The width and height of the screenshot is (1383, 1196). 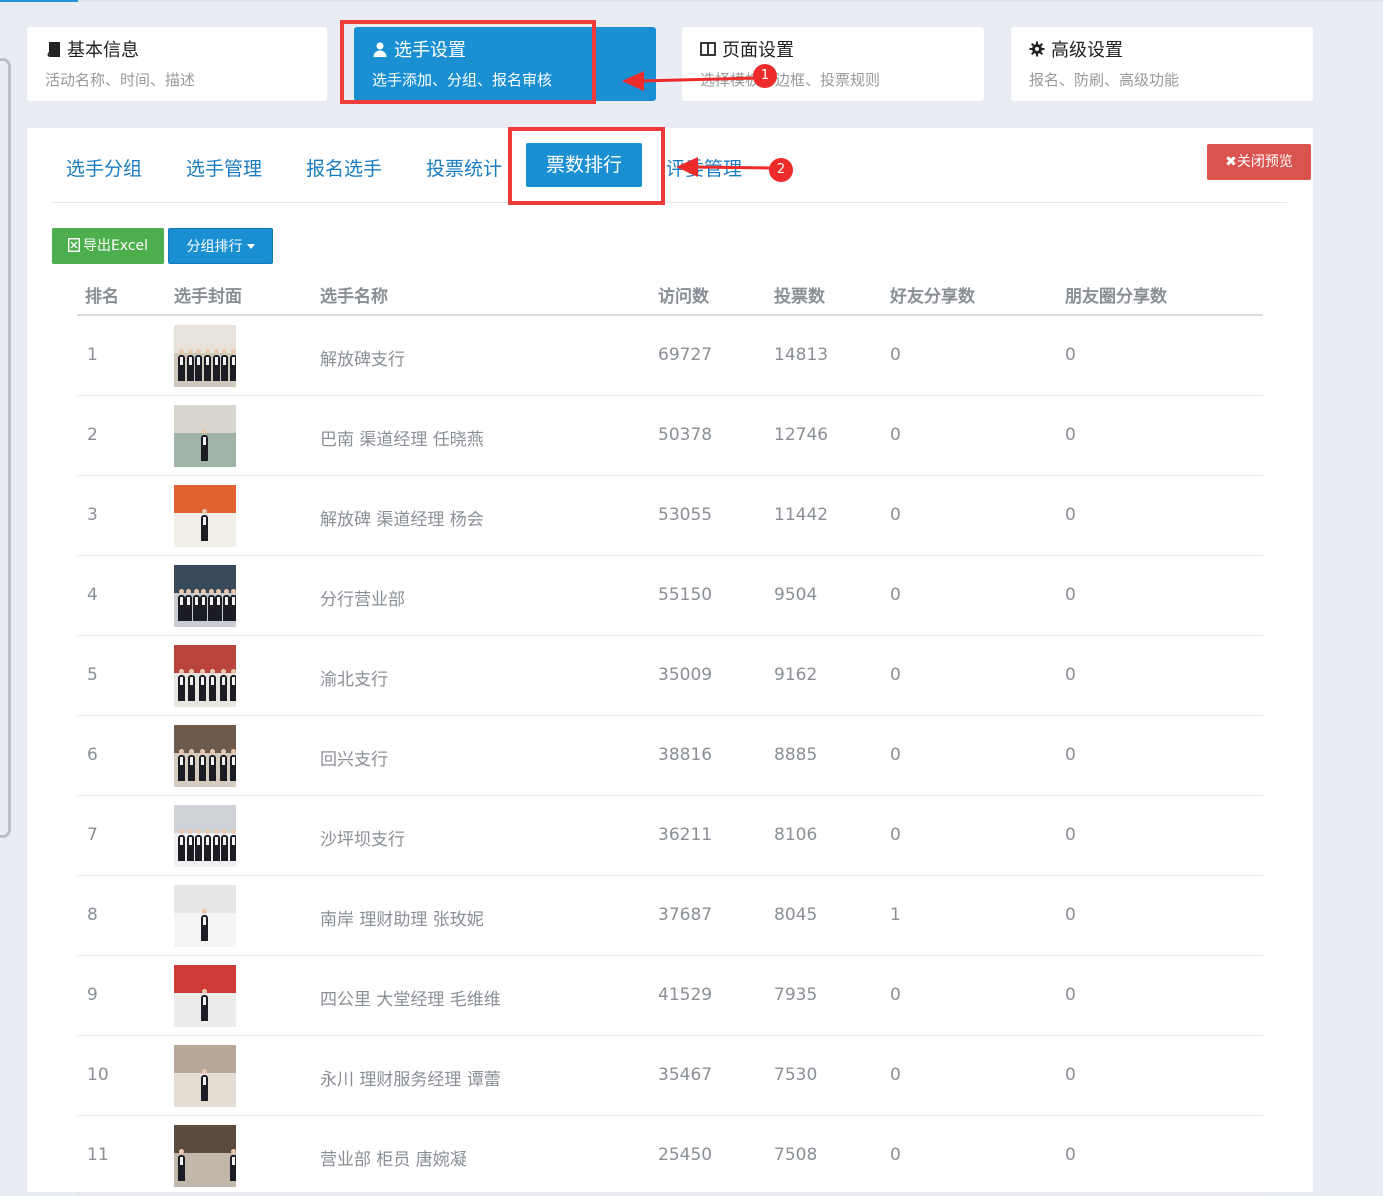 What do you see at coordinates (796, 915) in the screenshot?
I see `cell-votes: 8045` at bounding box center [796, 915].